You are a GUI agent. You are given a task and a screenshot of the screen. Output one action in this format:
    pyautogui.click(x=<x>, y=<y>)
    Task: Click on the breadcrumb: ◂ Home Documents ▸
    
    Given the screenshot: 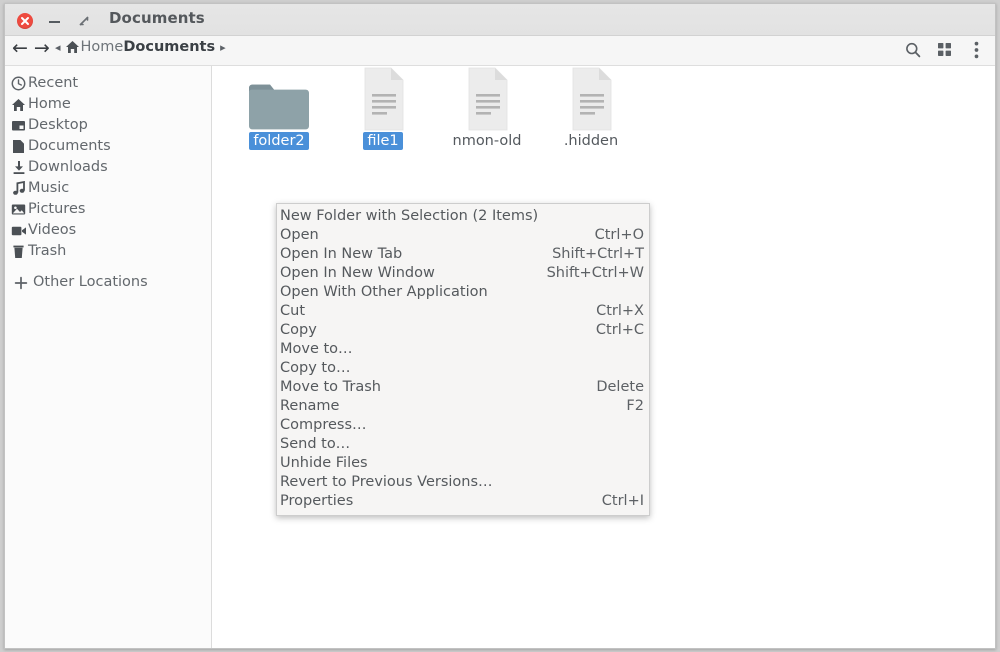 What is the action you would take?
    pyautogui.click(x=140, y=47)
    